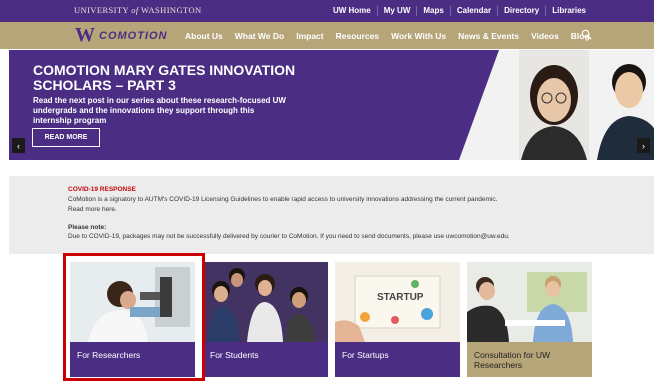  Describe the element at coordinates (418, 36) in the screenshot. I see `nav-item-work-with-us: Work With Us` at that location.